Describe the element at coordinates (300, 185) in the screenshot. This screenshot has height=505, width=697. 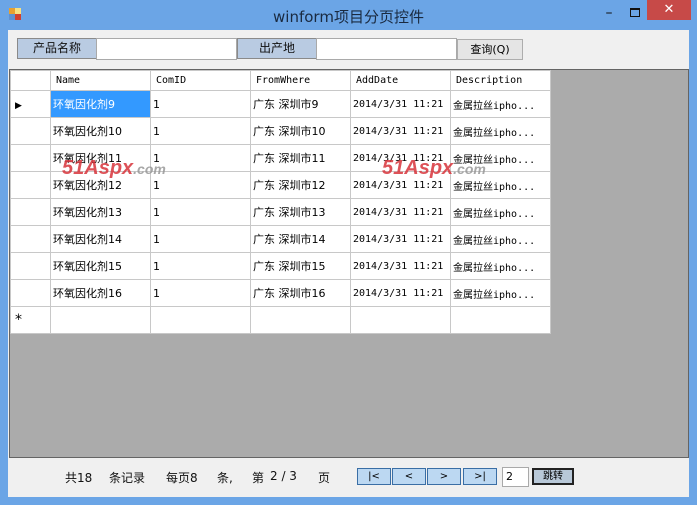
I see `cell-fromwhere: 广东 深圳市12` at that location.